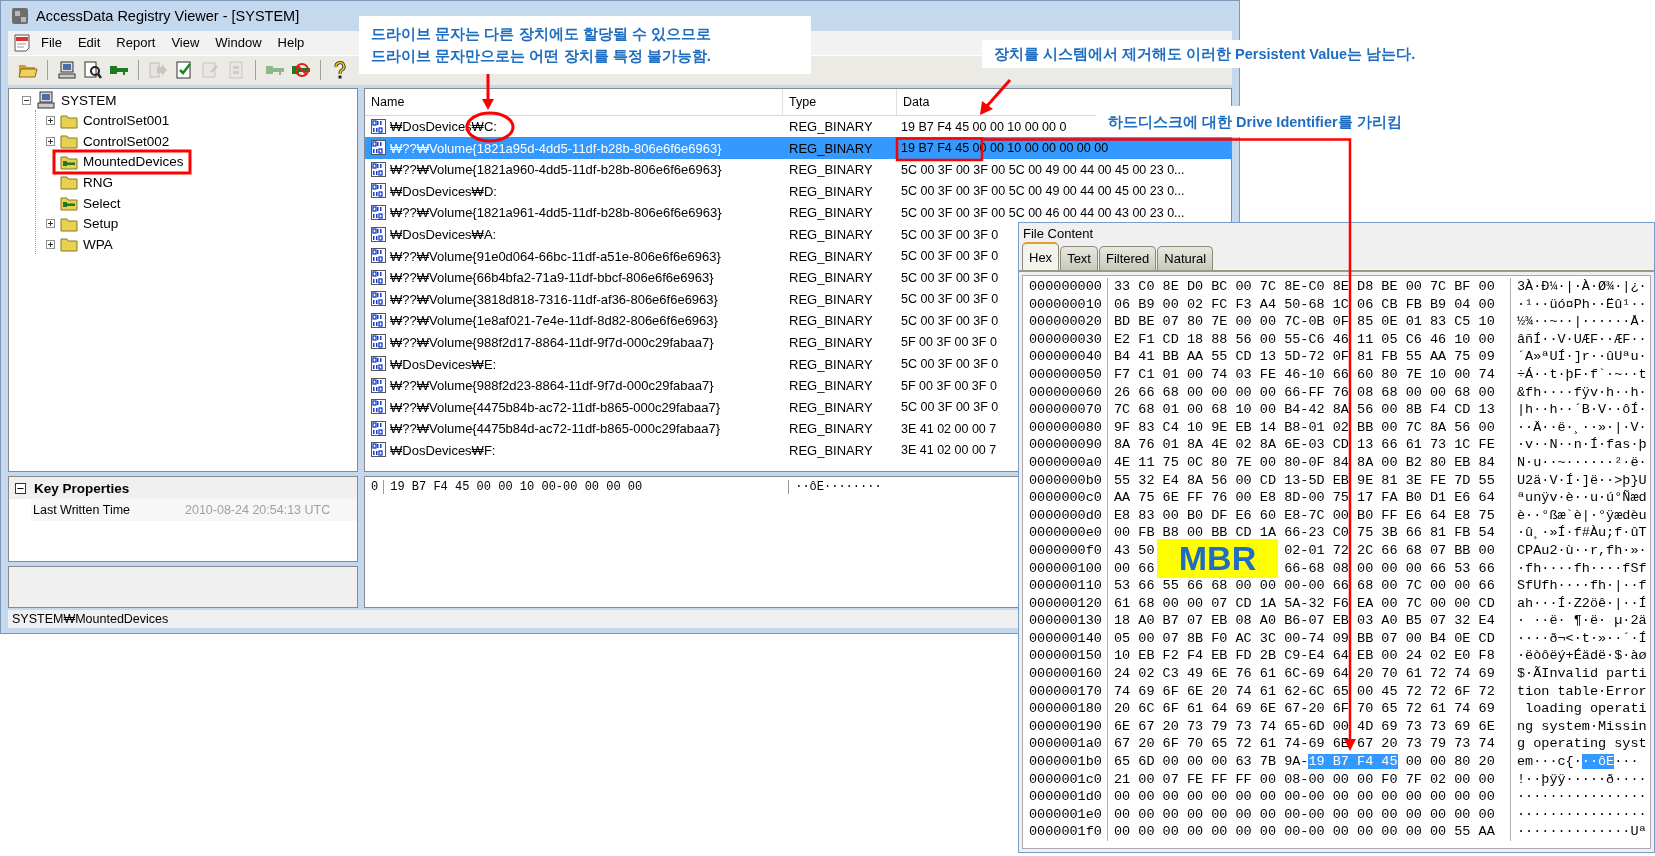 Image resolution: width=1655 pixels, height=856 pixels. Describe the element at coordinates (1065, 744) in the screenshot. I see `offset-label: 0000001a0` at that location.